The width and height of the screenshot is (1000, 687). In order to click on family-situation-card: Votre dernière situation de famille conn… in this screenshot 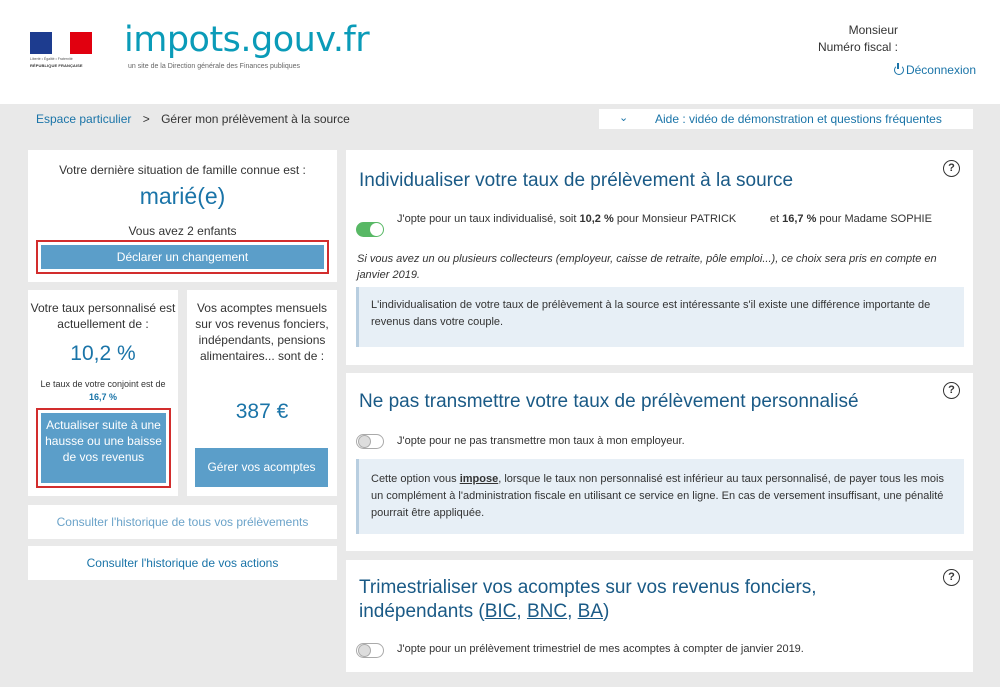, I will do `click(182, 216)`.